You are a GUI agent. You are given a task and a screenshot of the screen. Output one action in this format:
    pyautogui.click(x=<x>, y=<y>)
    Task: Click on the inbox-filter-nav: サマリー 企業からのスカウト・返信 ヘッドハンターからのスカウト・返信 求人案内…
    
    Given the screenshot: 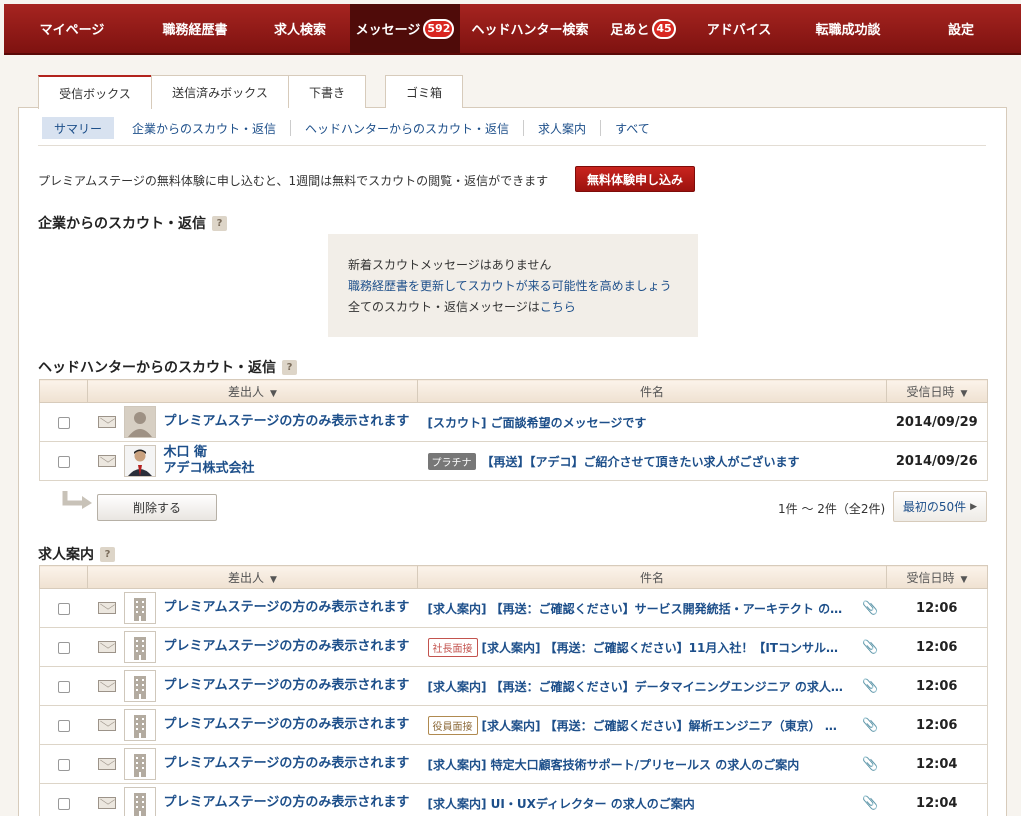 What is the action you would take?
    pyautogui.click(x=353, y=128)
    